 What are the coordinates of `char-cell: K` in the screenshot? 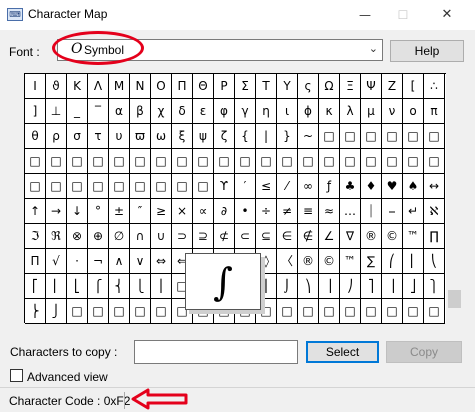 It's located at (77, 86).